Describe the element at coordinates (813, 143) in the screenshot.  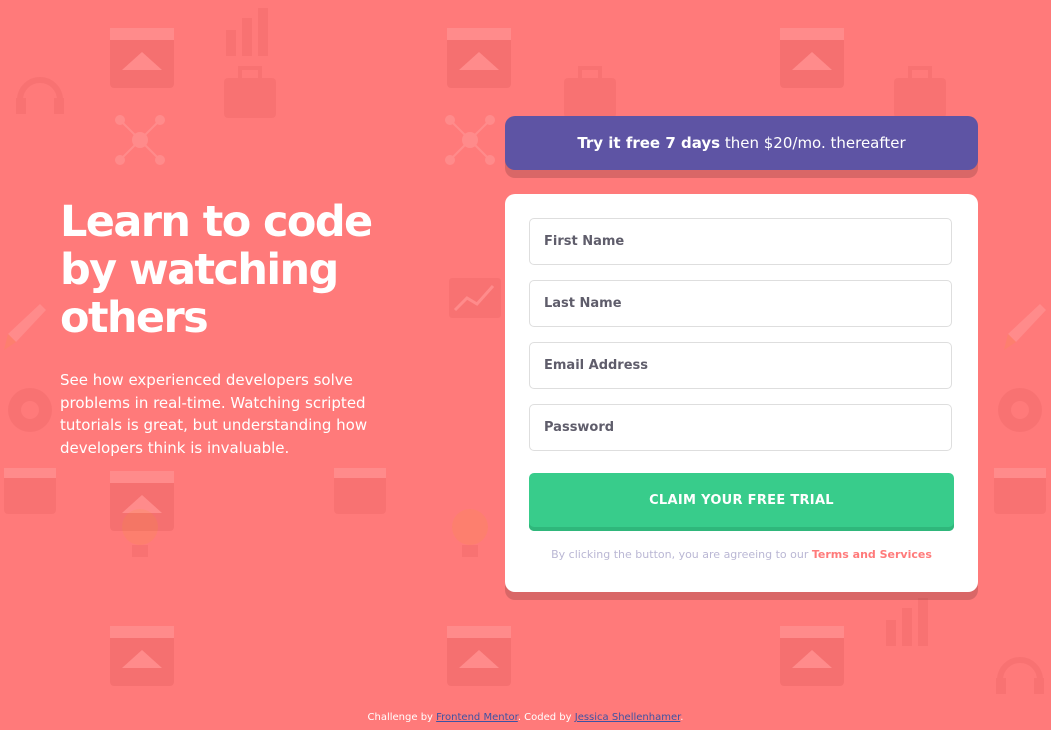
I see `banner-text: then $20/mo. thereafter` at that location.